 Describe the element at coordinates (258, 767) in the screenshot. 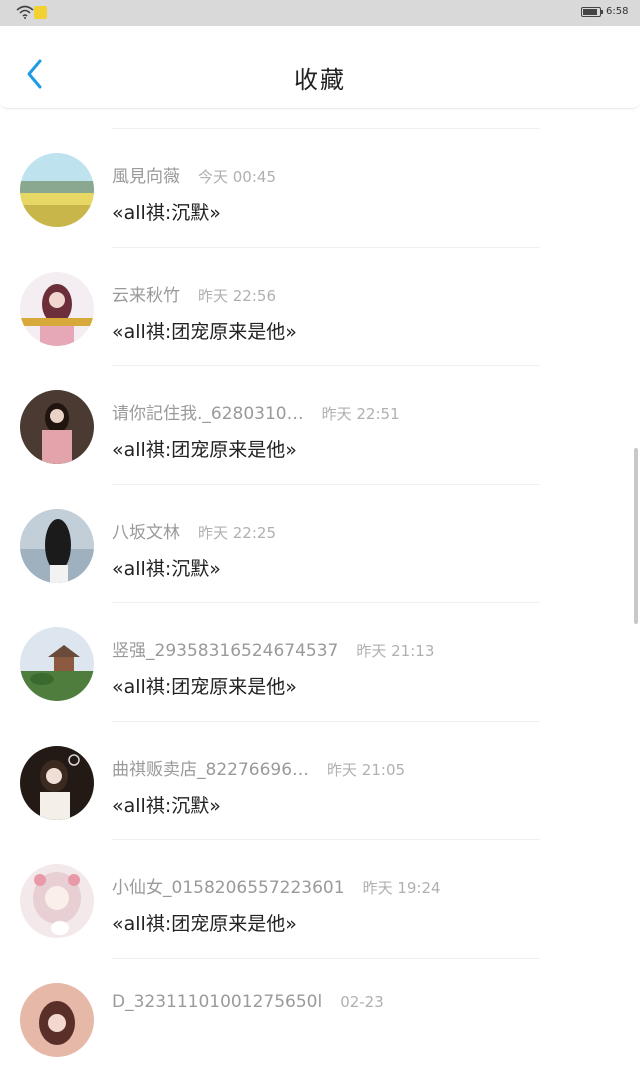

I see `item-user-name: 曲祺贩卖店_82276696…昨天 21:05` at that location.